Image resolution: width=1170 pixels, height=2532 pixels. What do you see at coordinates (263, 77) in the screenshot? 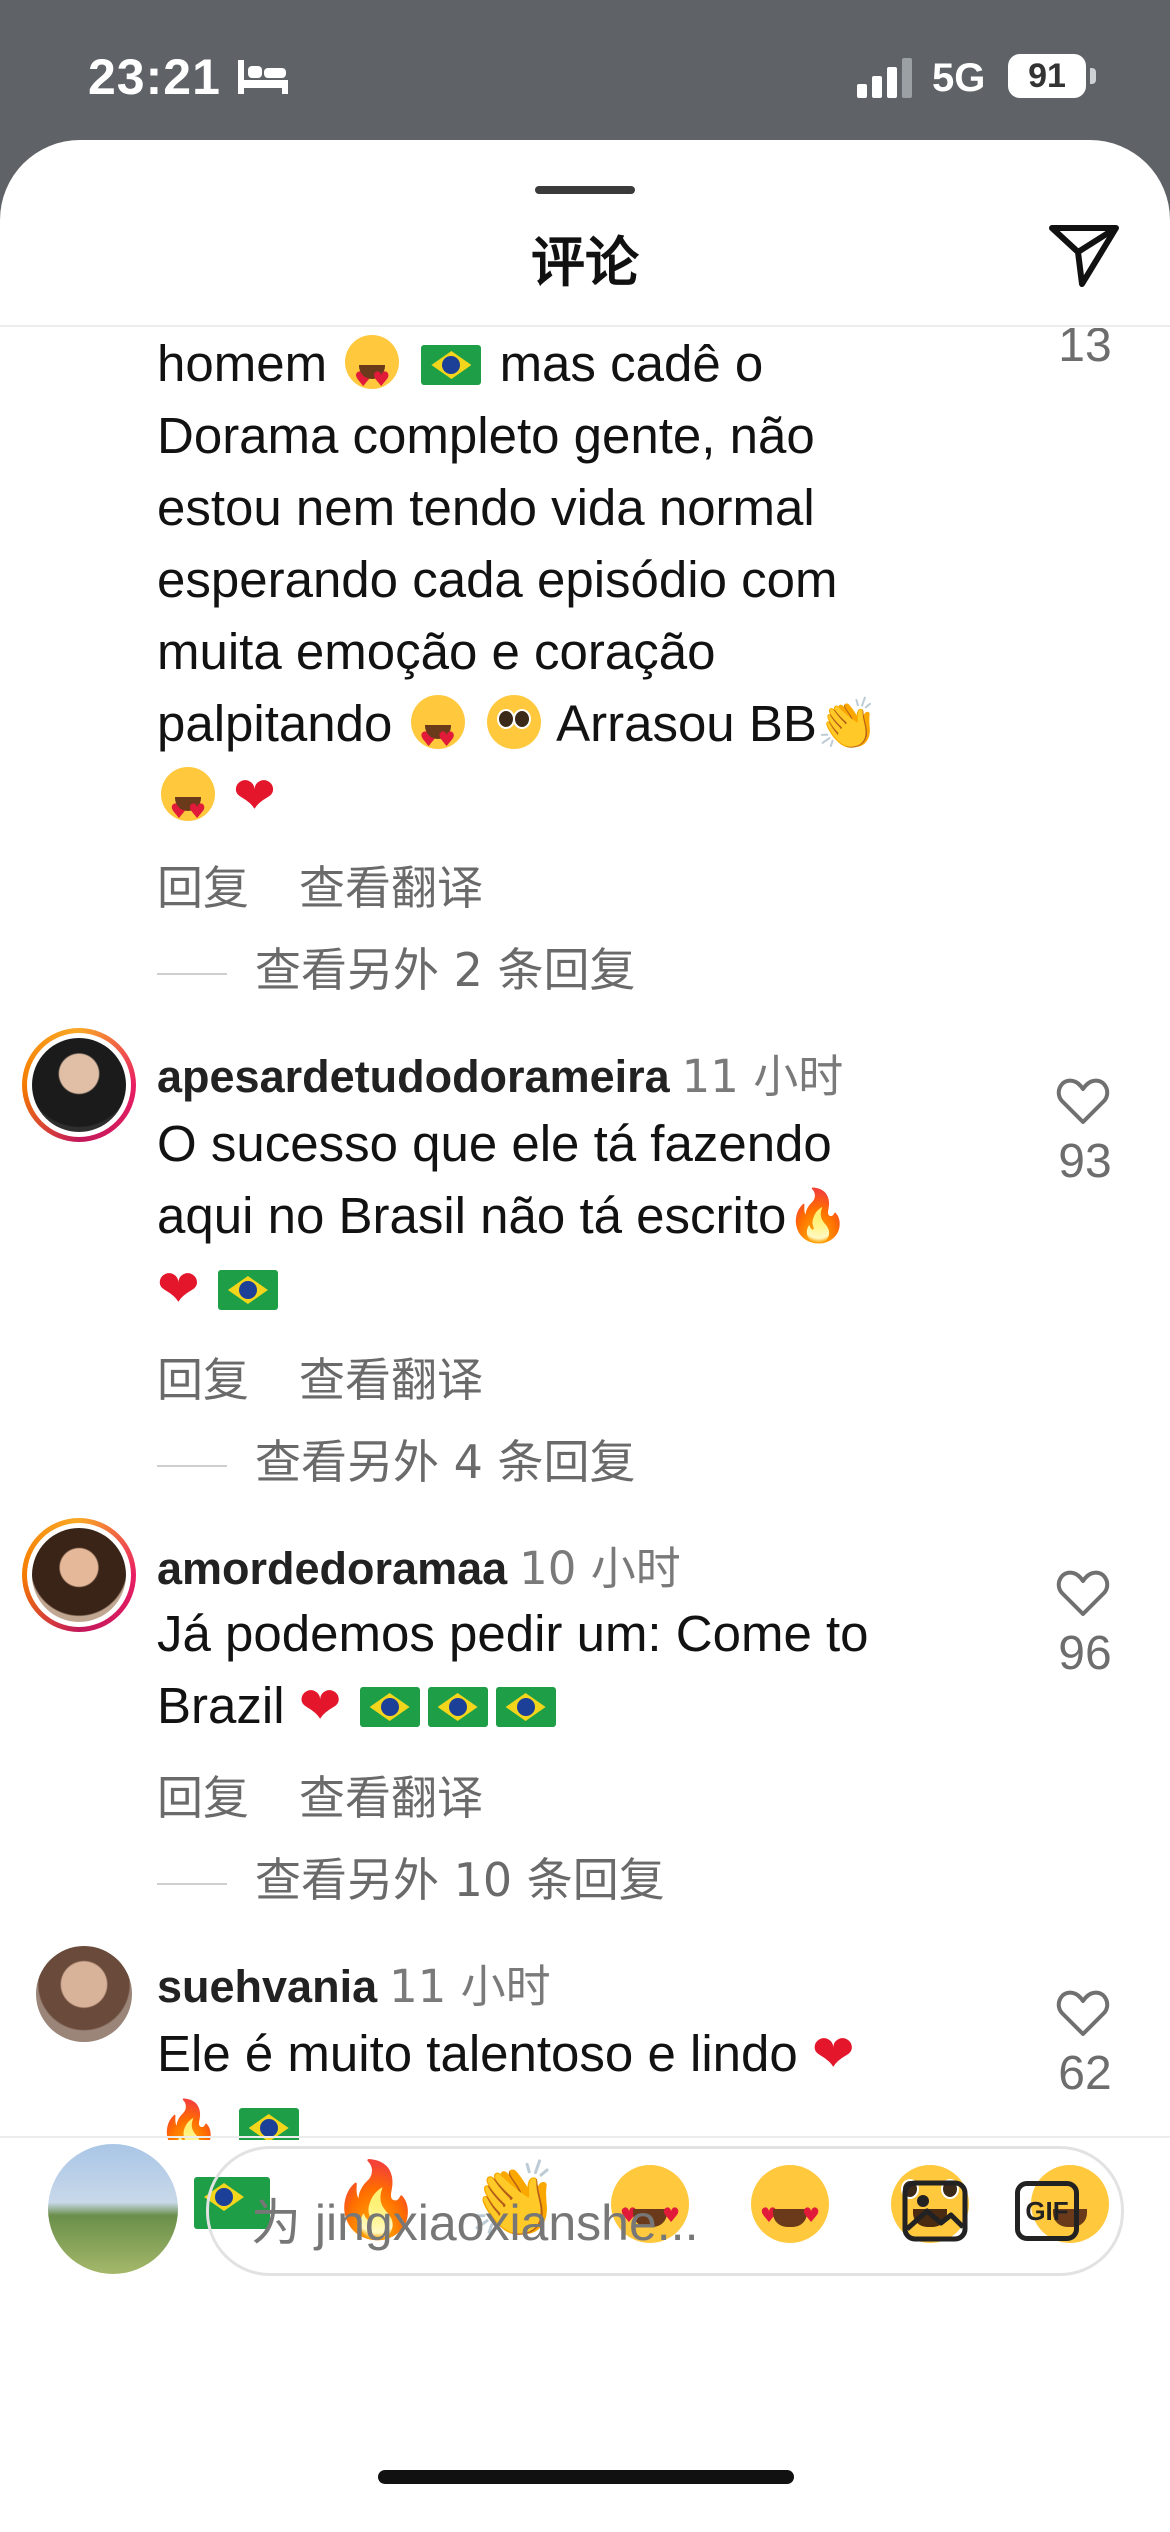
I see `bed-icon` at bounding box center [263, 77].